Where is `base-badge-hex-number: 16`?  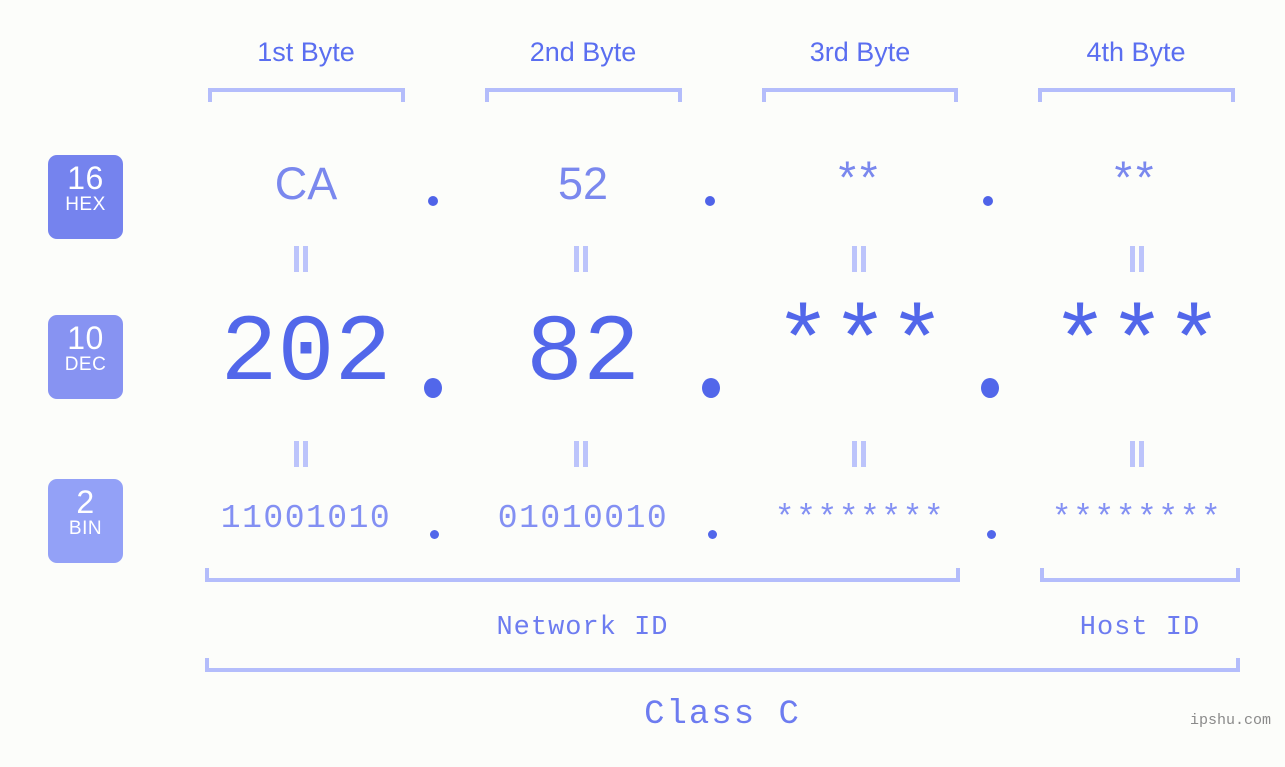
base-badge-hex-number: 16 is located at coordinates (85, 178).